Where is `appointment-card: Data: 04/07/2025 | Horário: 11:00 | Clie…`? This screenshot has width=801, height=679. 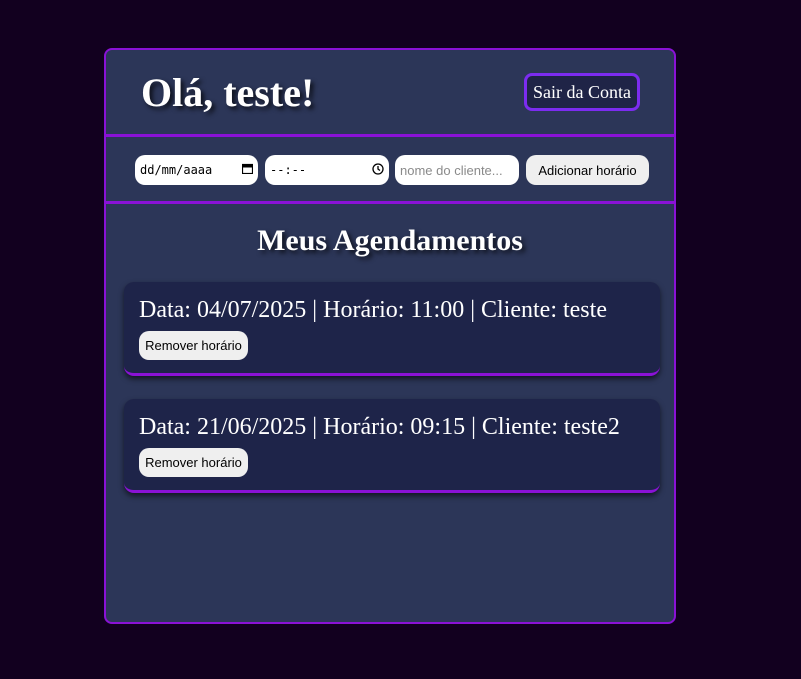
appointment-card: Data: 04/07/2025 | Horário: 11:00 | Clie… is located at coordinates (392, 329).